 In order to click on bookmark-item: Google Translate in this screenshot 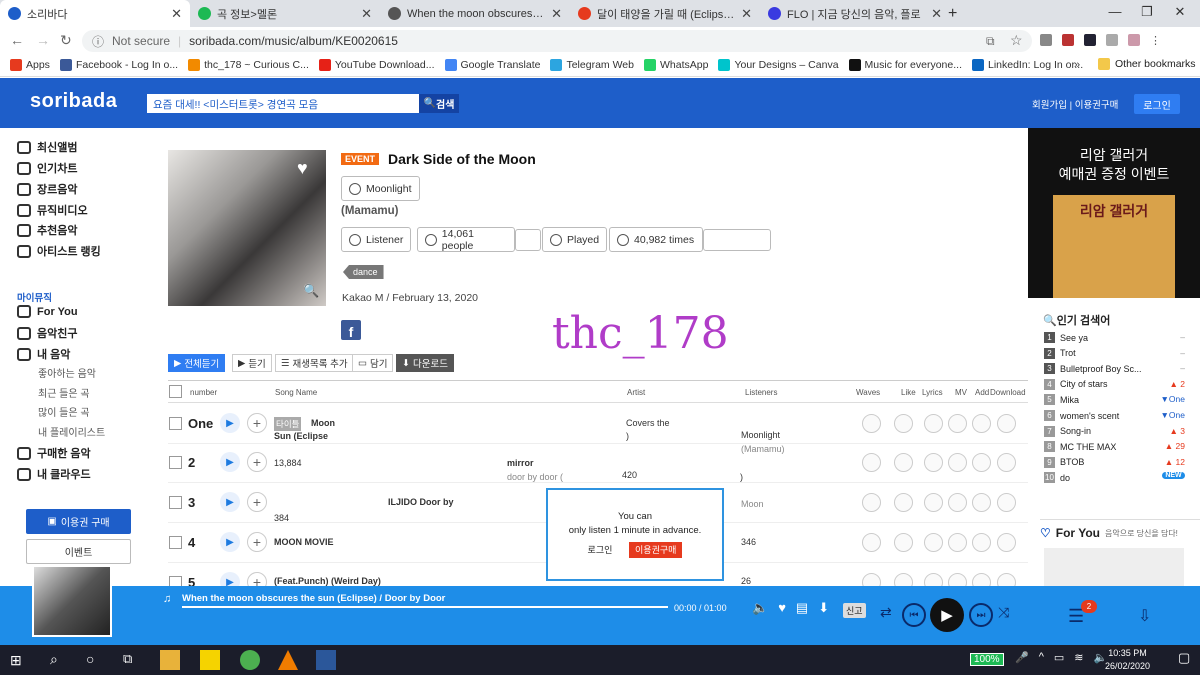, I will do `click(492, 65)`.